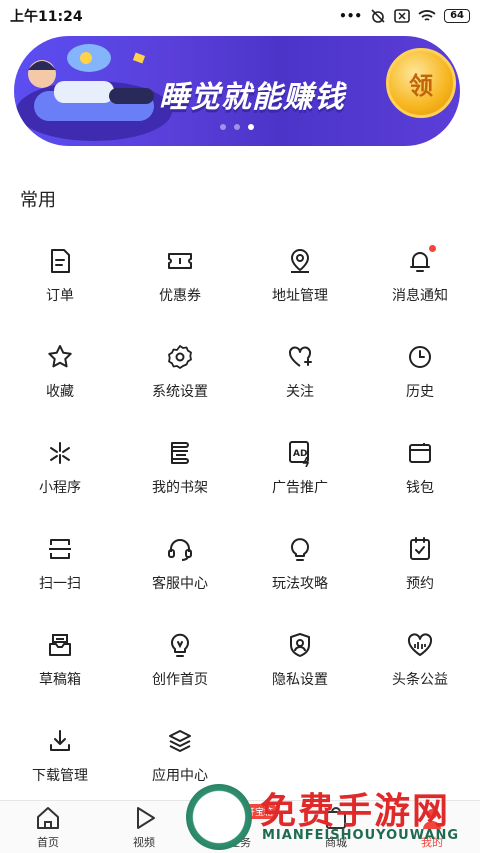 Image resolution: width=480 pixels, height=853 pixels. I want to click on section-title: 常用, so click(38, 200).